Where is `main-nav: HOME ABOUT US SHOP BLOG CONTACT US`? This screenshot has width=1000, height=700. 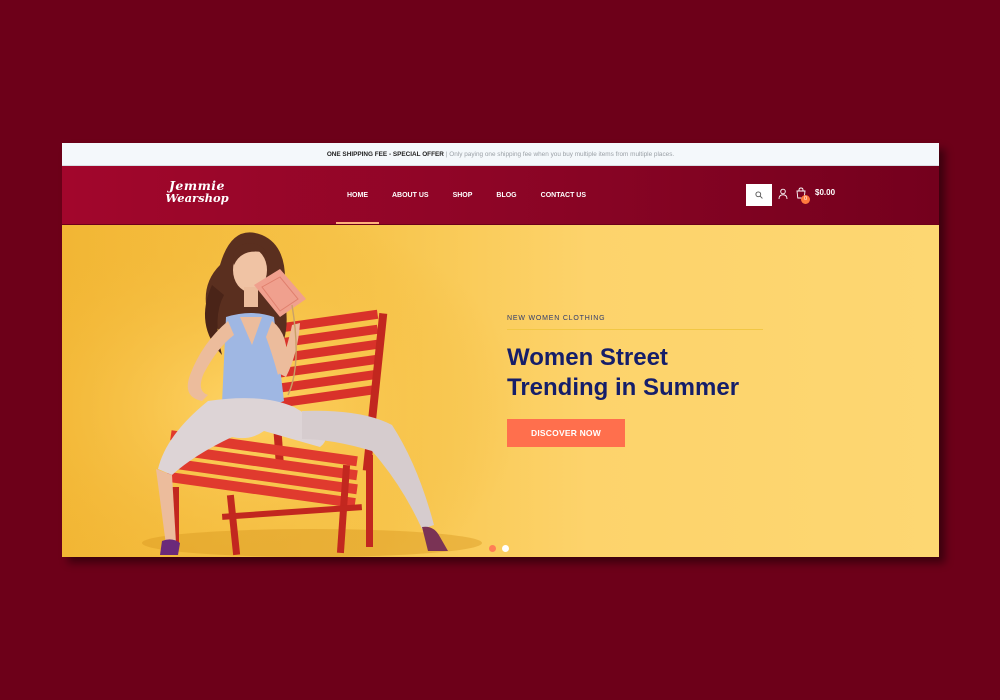 main-nav: HOME ABOUT US SHOP BLOG CONTACT US is located at coordinates (466, 195).